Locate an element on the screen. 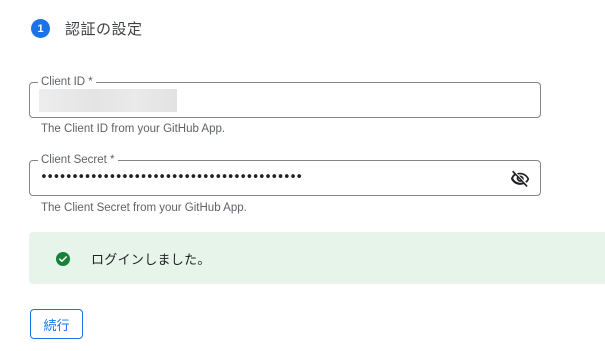 This screenshot has height=351, width=605. client-id-helper-text: The Client ID from your GitHub App. is located at coordinates (133, 129).